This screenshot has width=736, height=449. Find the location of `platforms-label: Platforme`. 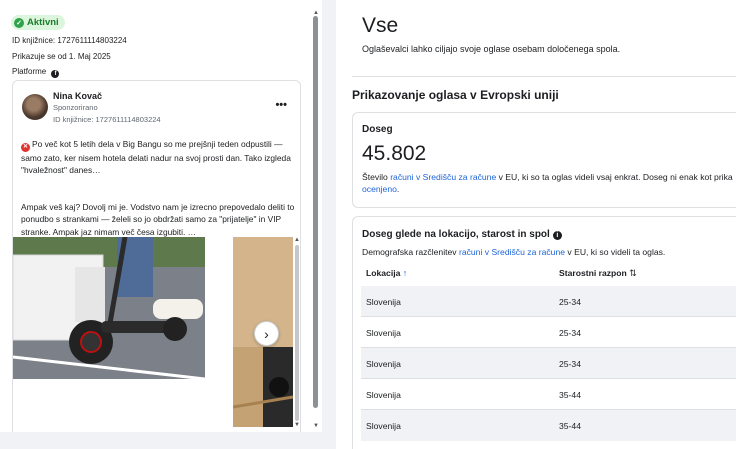

platforms-label: Platforme is located at coordinates (29, 71).